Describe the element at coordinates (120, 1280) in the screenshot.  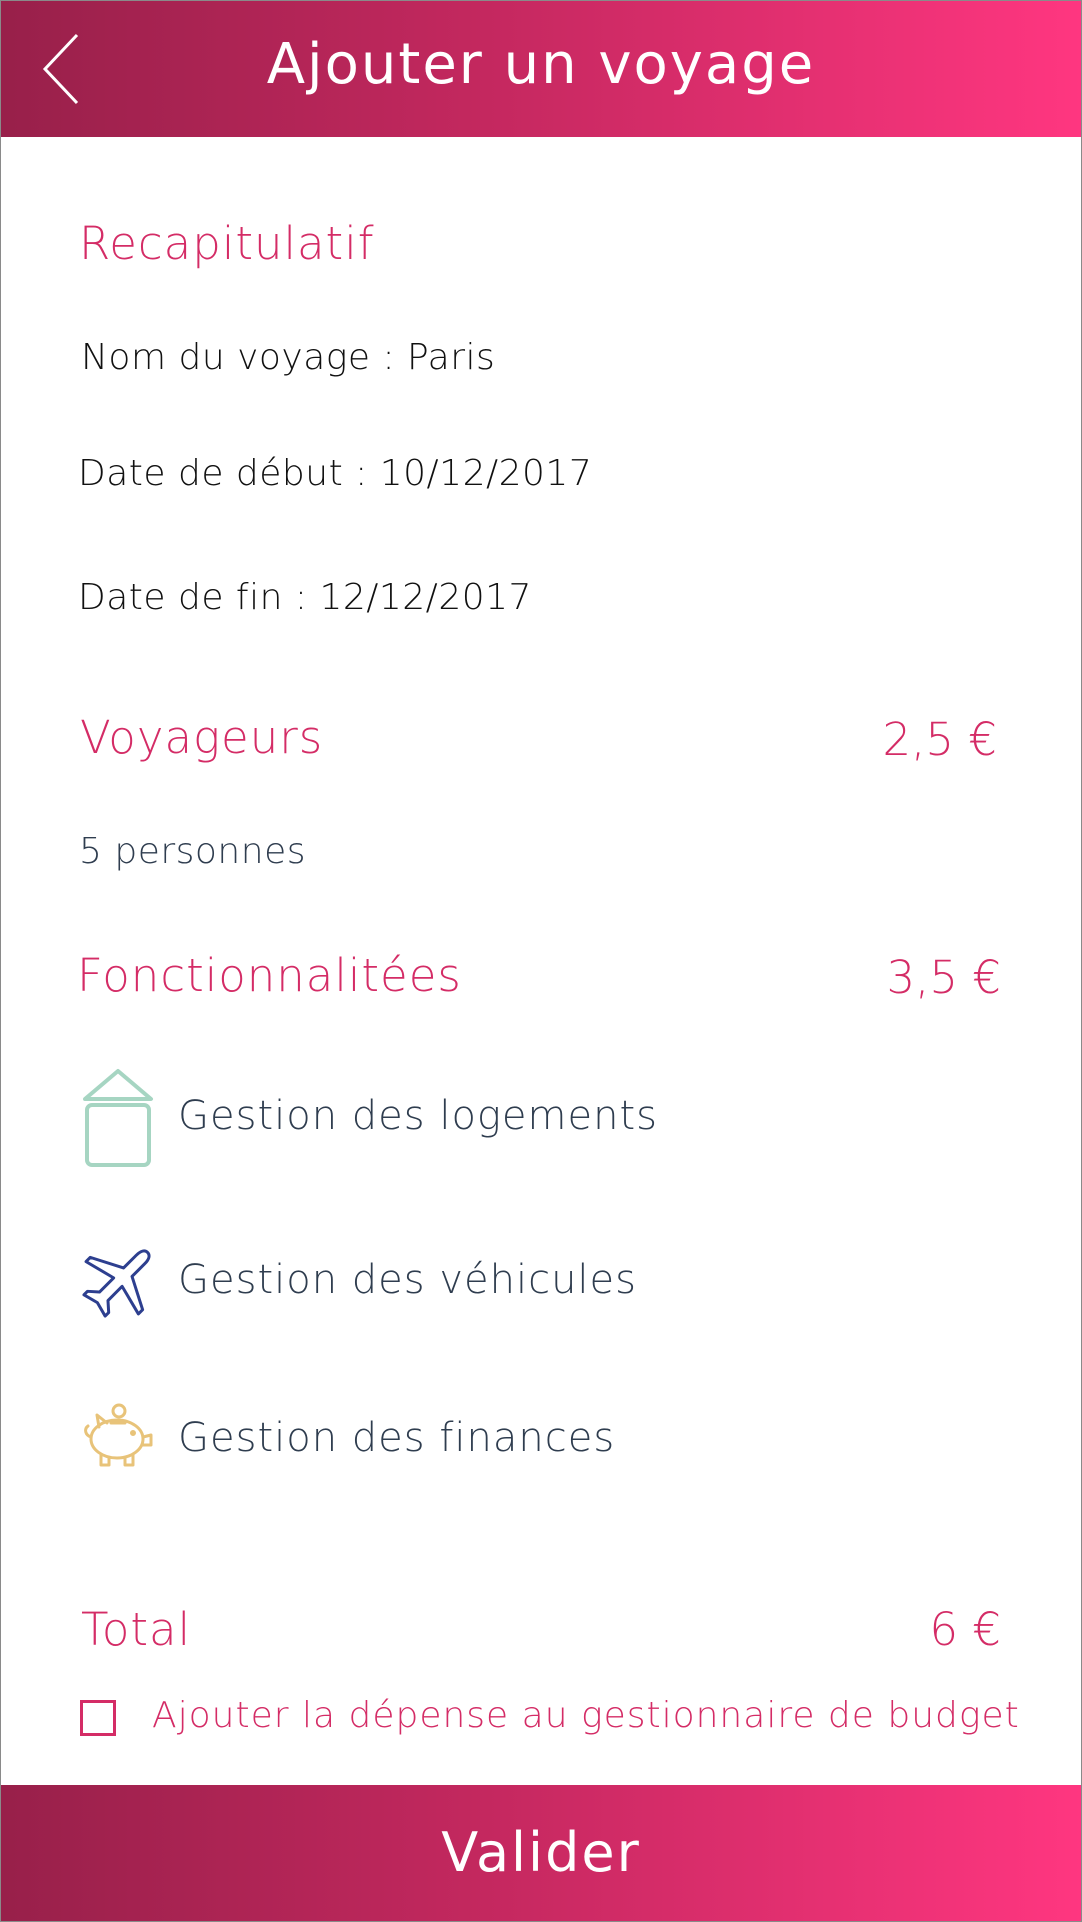
I see `airplane-icon` at that location.